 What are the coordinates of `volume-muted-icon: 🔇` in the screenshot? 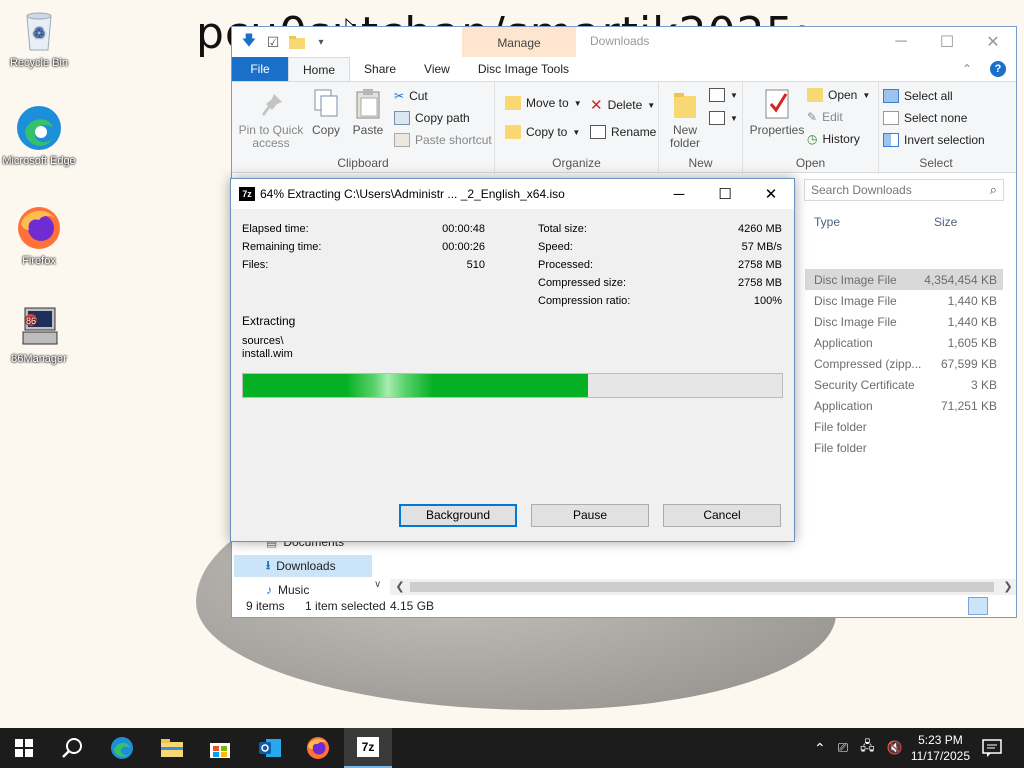 It's located at (895, 748).